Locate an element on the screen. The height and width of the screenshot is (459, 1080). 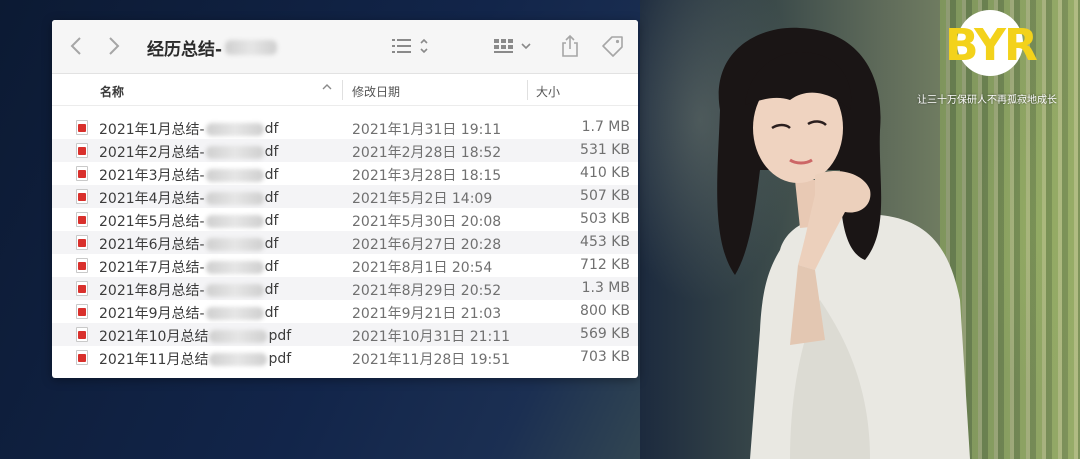
file-name-prefix: 2021年1月总结- is located at coordinates (152, 130).